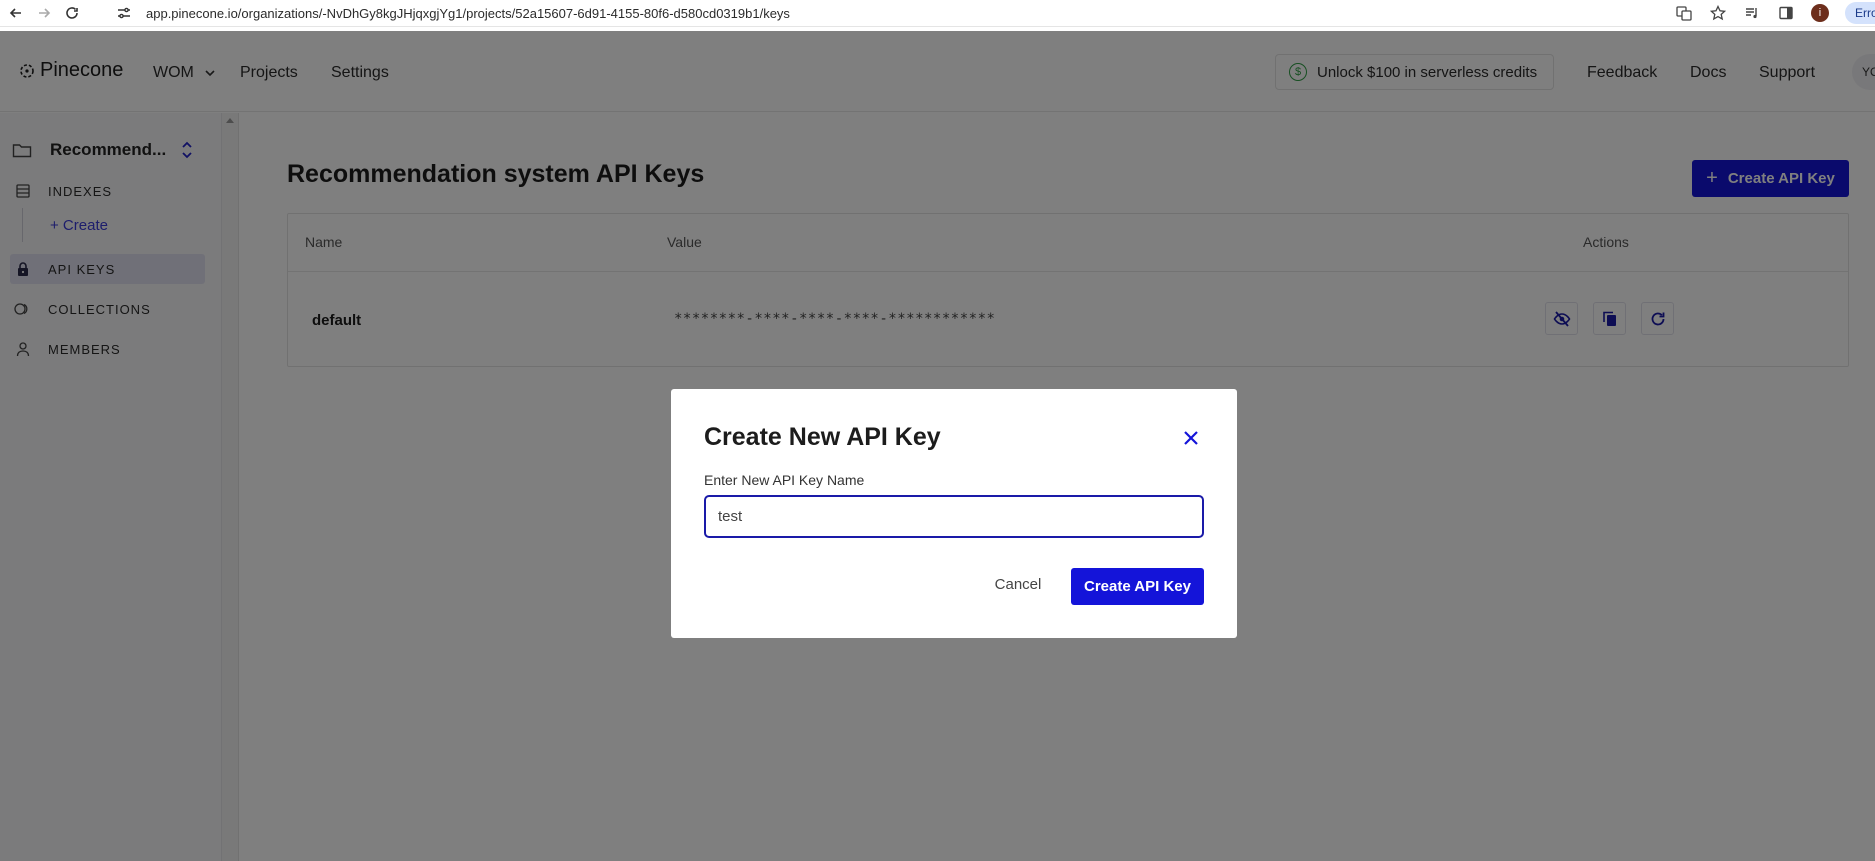 The width and height of the screenshot is (1875, 861). Describe the element at coordinates (1718, 13) in the screenshot. I see `star-icon` at that location.